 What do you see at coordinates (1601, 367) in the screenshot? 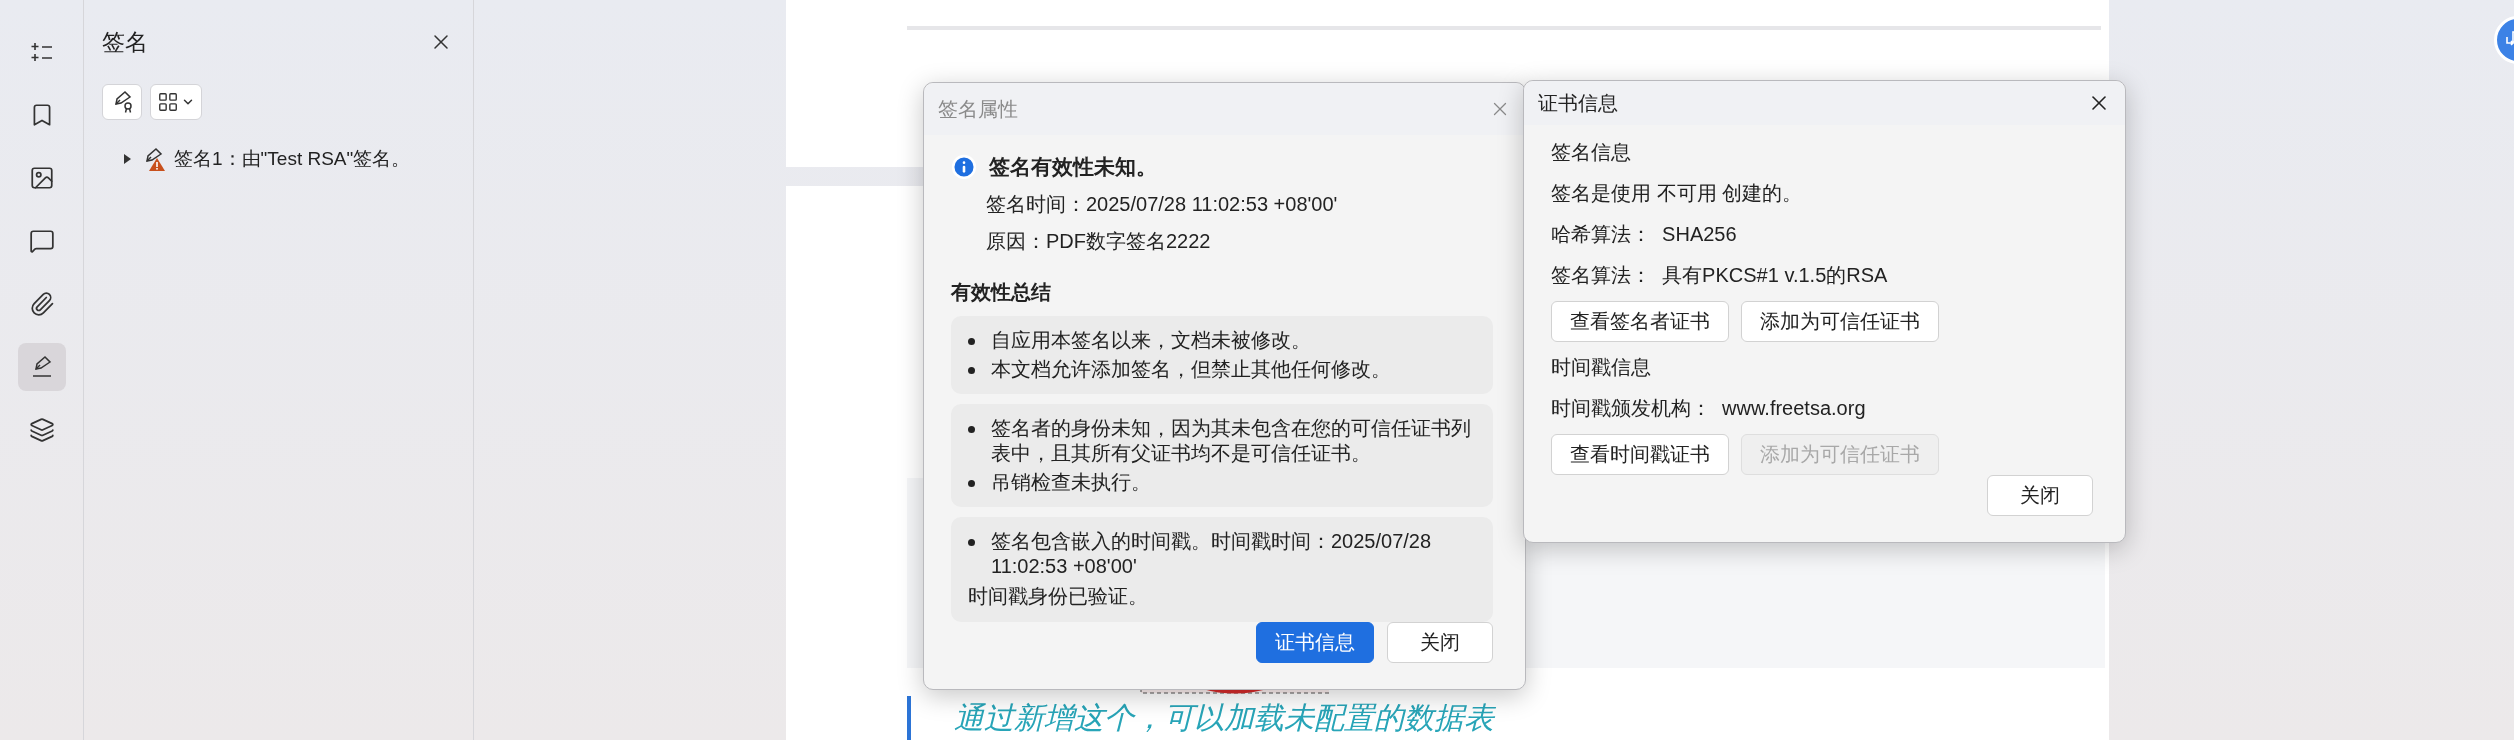
I see `section-title: 时间戳信息` at bounding box center [1601, 367].